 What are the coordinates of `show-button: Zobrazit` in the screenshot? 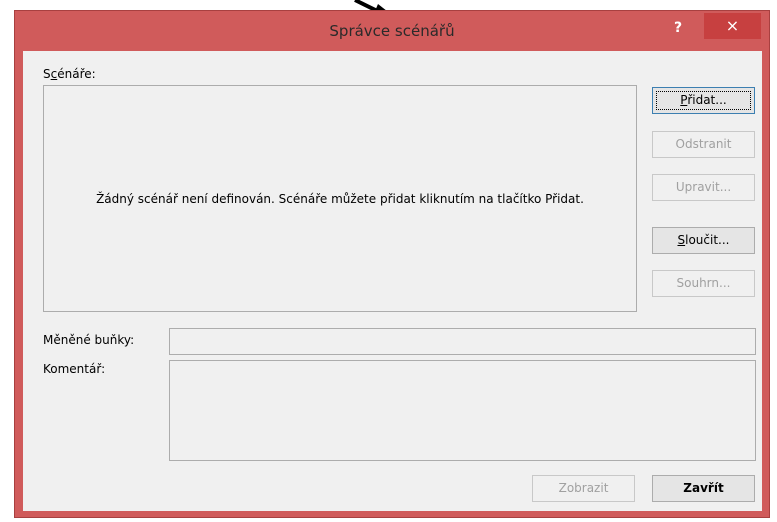 It's located at (583, 488).